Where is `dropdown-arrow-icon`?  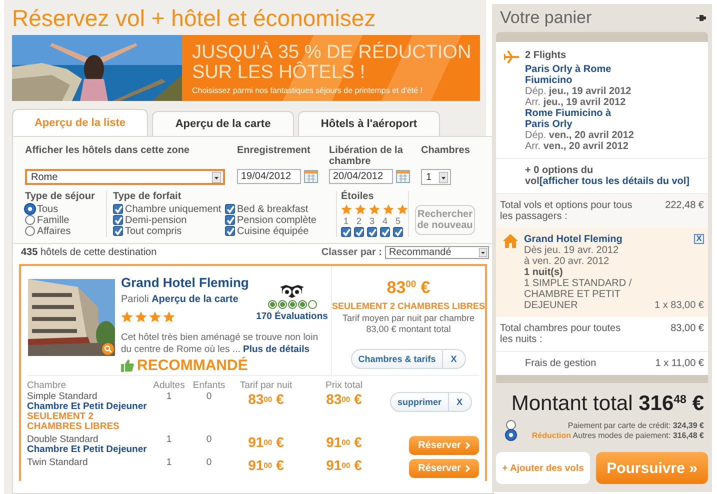
dropdown-arrow-icon is located at coordinates (443, 177).